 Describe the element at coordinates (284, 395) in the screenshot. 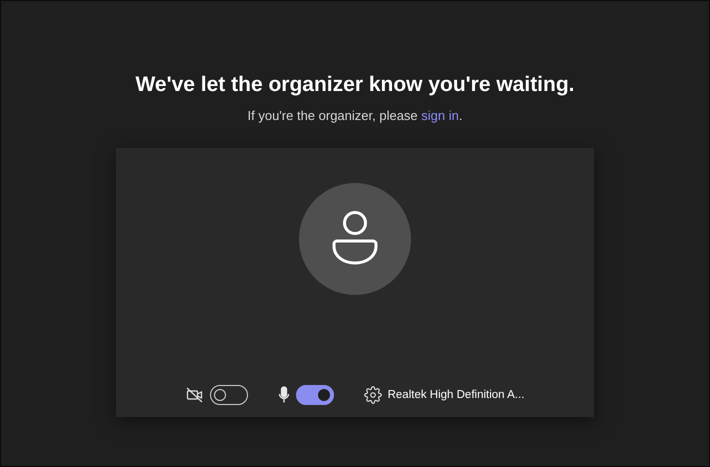

I see `microphone-icon` at that location.